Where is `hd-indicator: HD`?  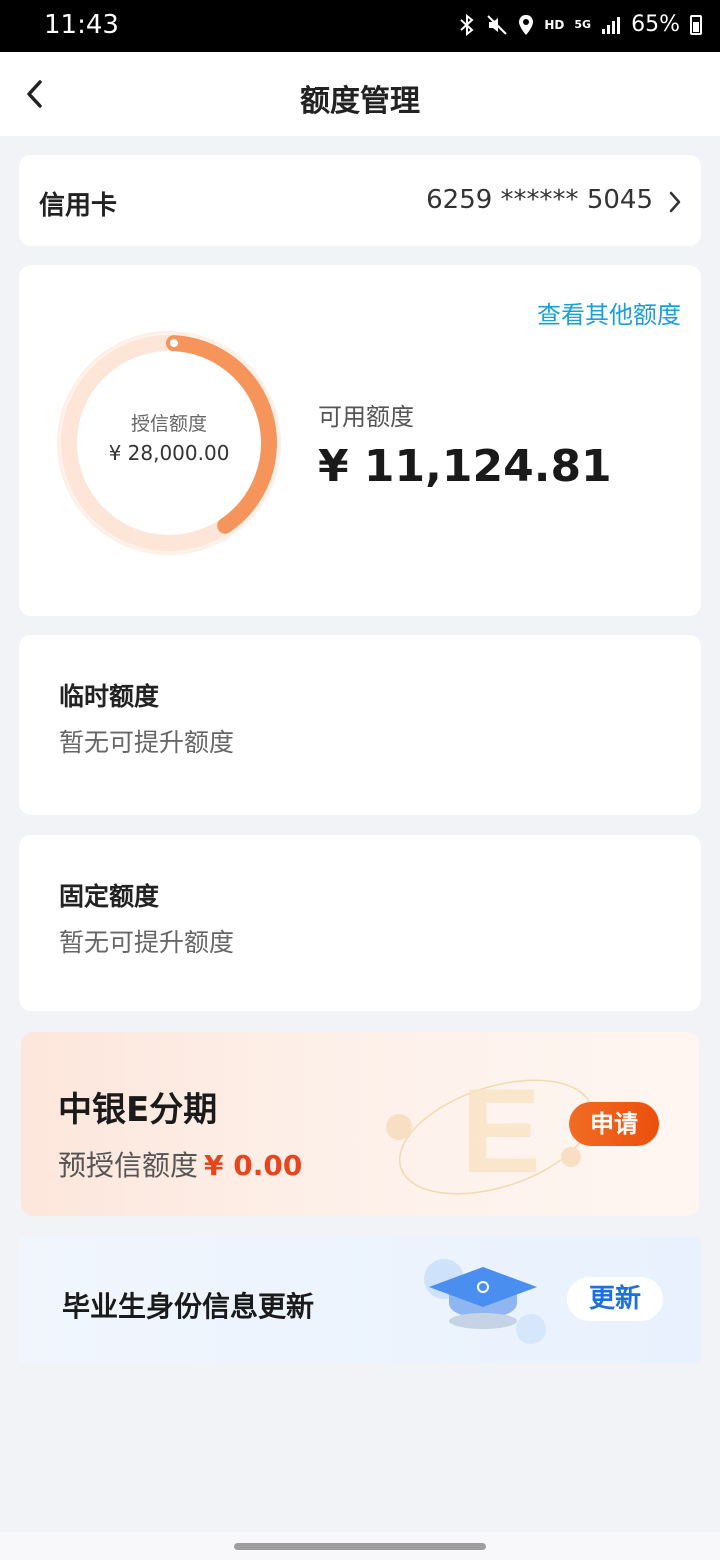 hd-indicator: HD is located at coordinates (554, 24).